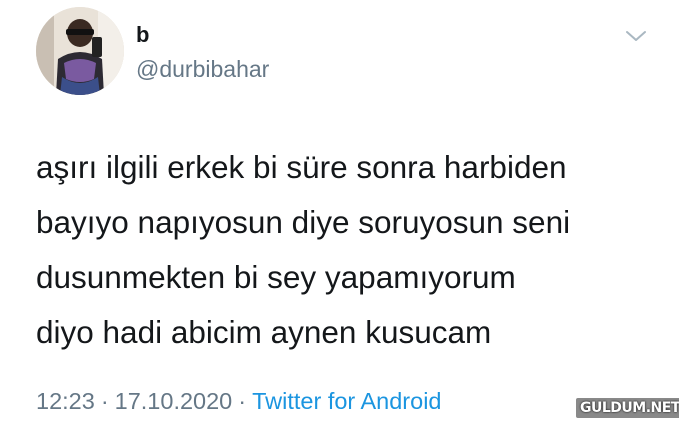  I want to click on display-name: b, so click(142, 35).